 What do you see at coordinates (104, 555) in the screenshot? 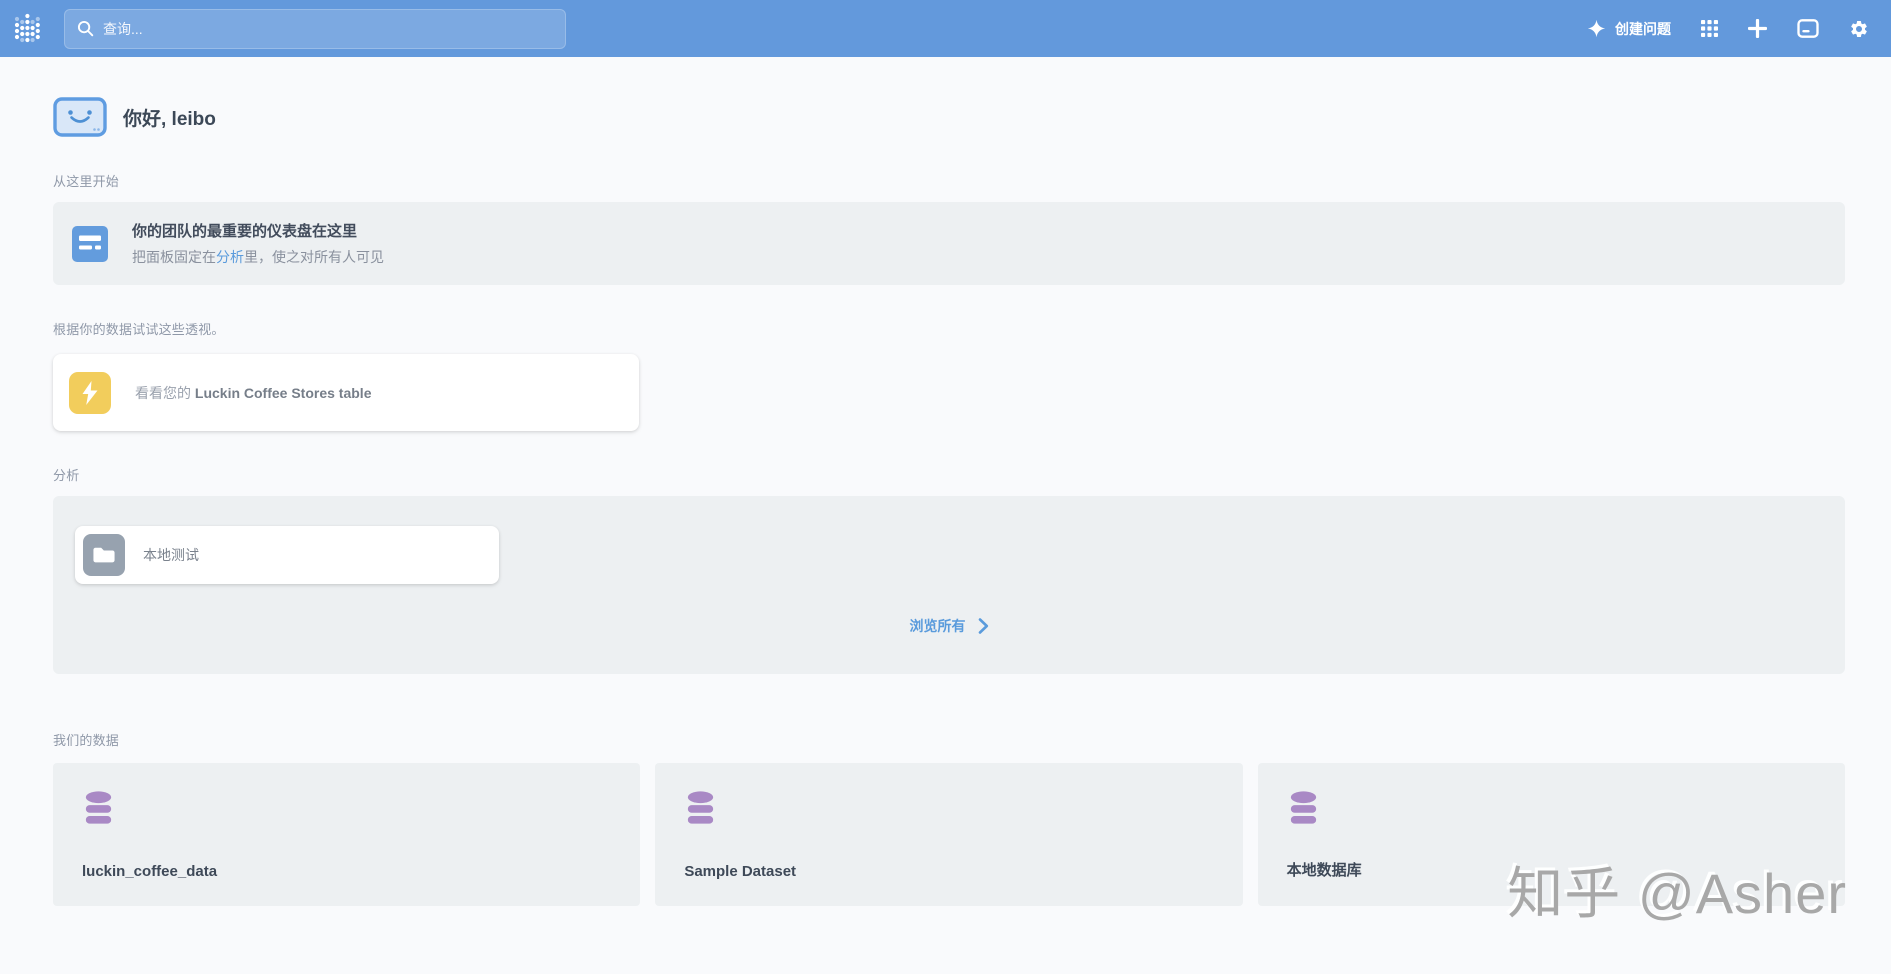
I see `folder-icon` at bounding box center [104, 555].